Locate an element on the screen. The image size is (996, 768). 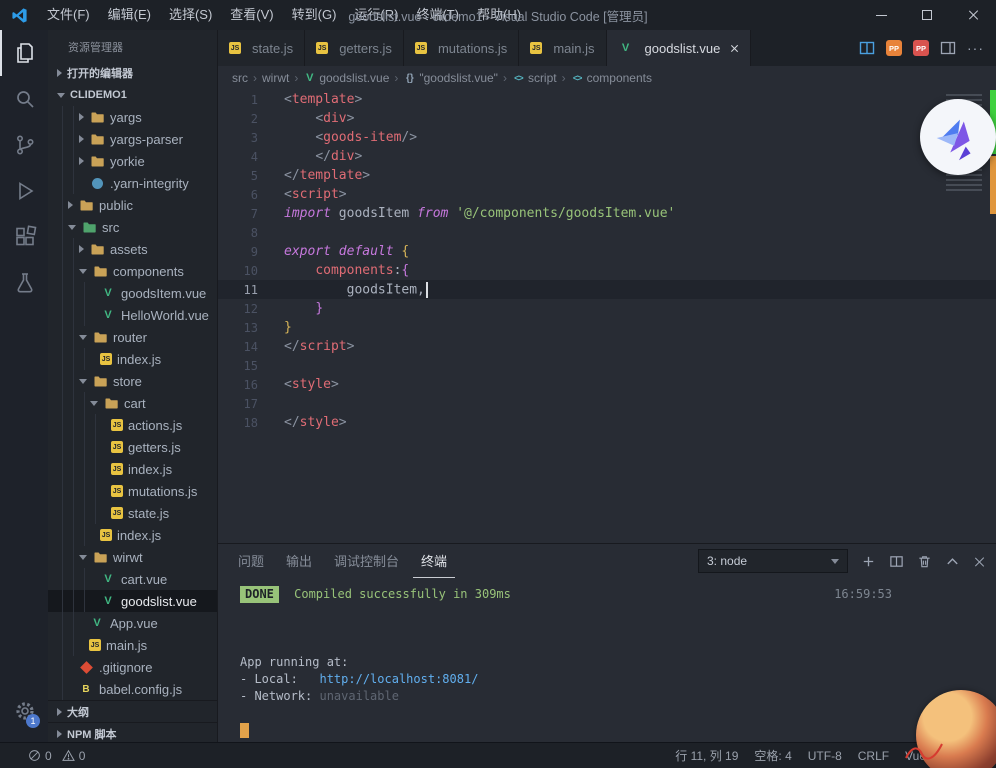
extensions-icon is located at coordinates (24, 237).